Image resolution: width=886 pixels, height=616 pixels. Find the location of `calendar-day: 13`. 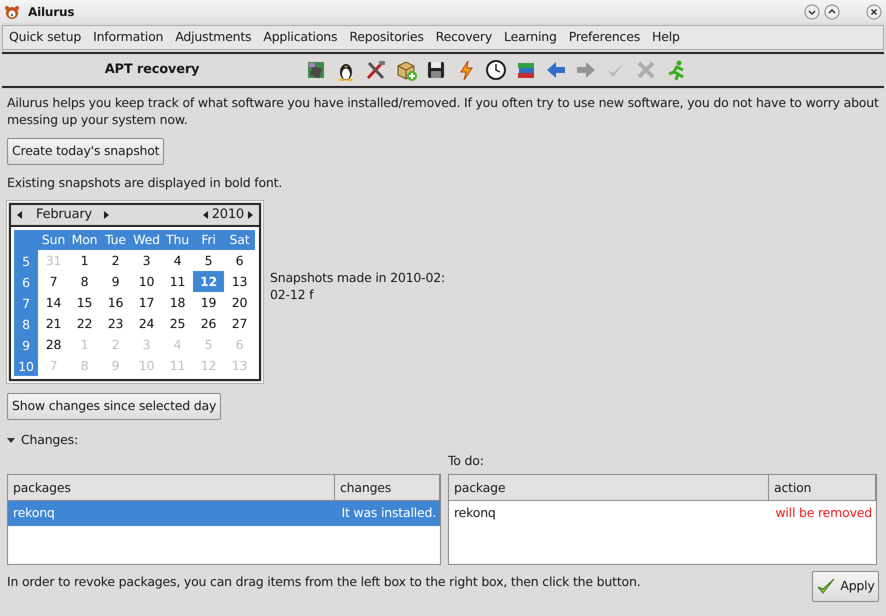

calendar-day: 13 is located at coordinates (239, 281).